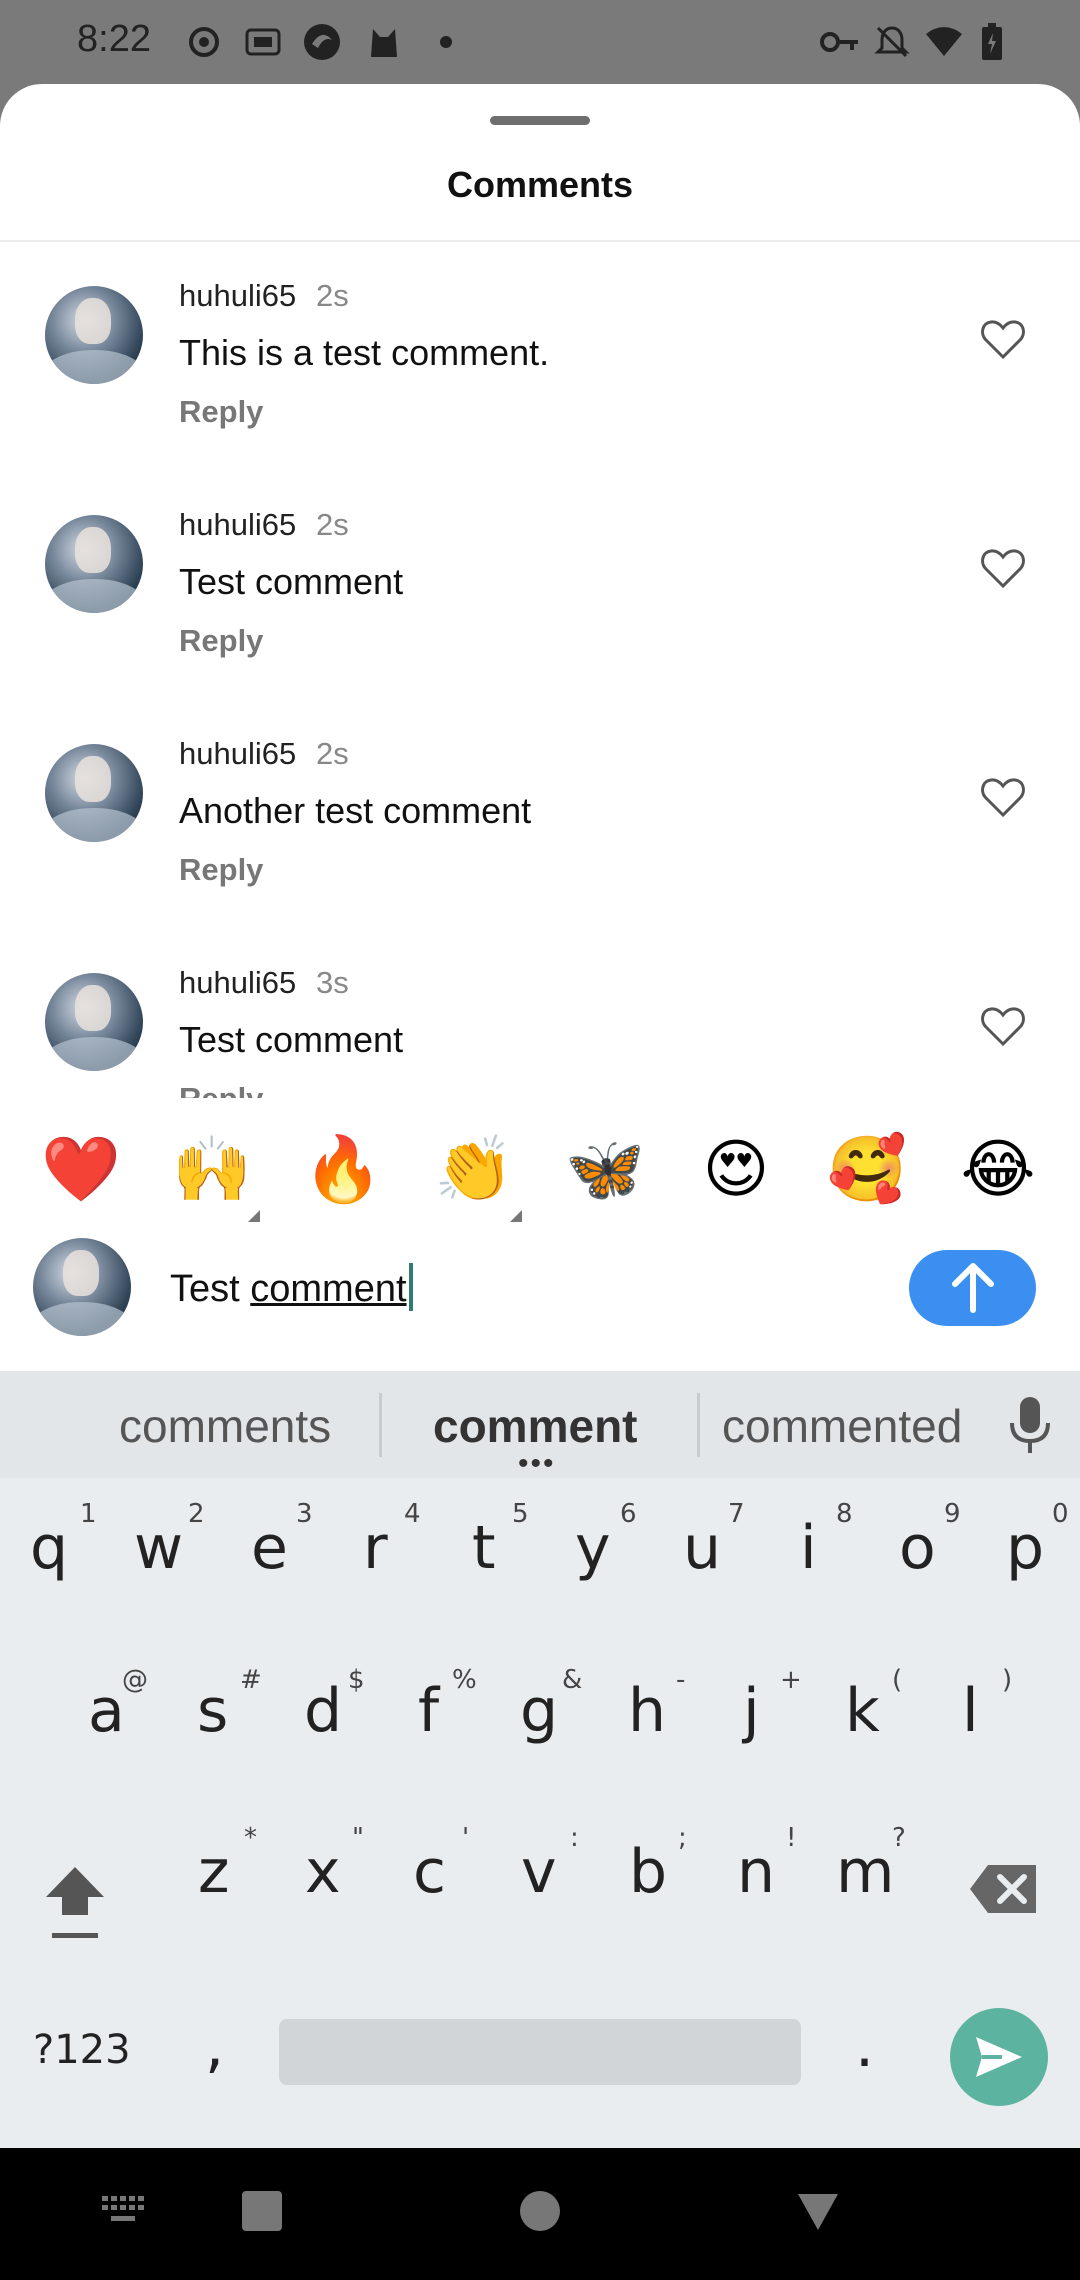  Describe the element at coordinates (214, 2046) in the screenshot. I see `comma-key: ,` at that location.